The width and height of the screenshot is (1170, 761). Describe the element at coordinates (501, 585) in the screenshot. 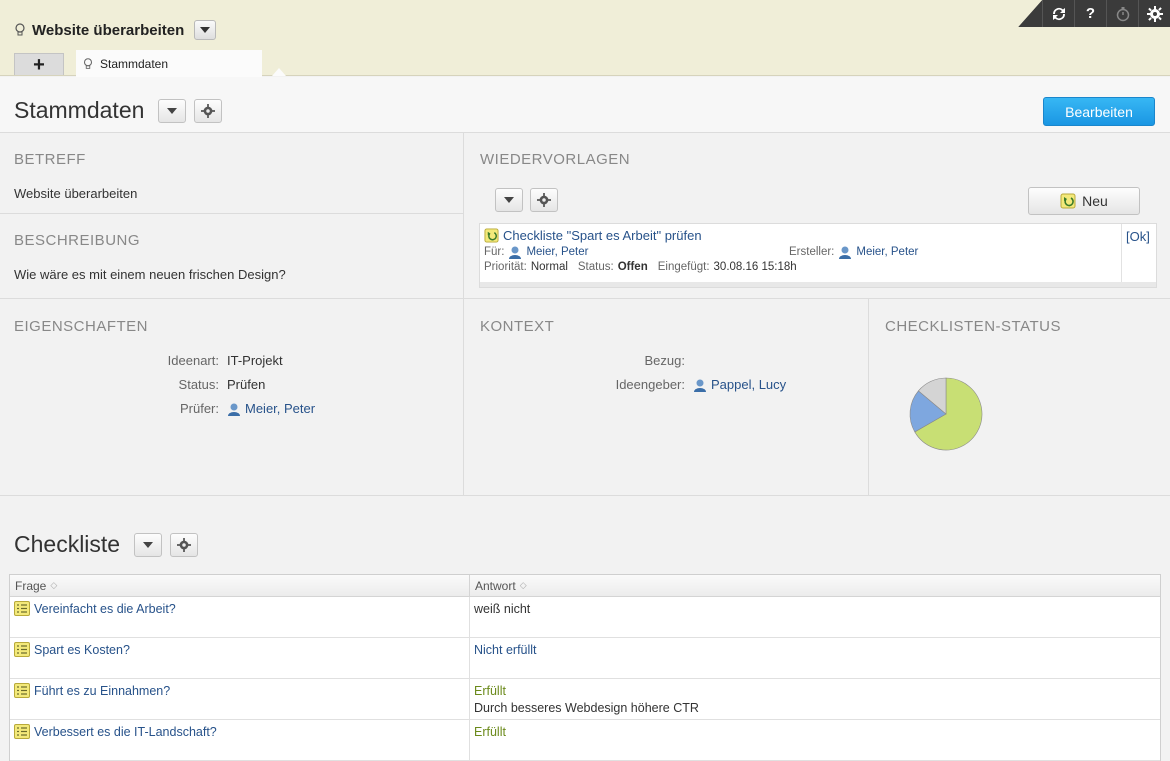

I see `column-antwort: Antwort ◇` at that location.